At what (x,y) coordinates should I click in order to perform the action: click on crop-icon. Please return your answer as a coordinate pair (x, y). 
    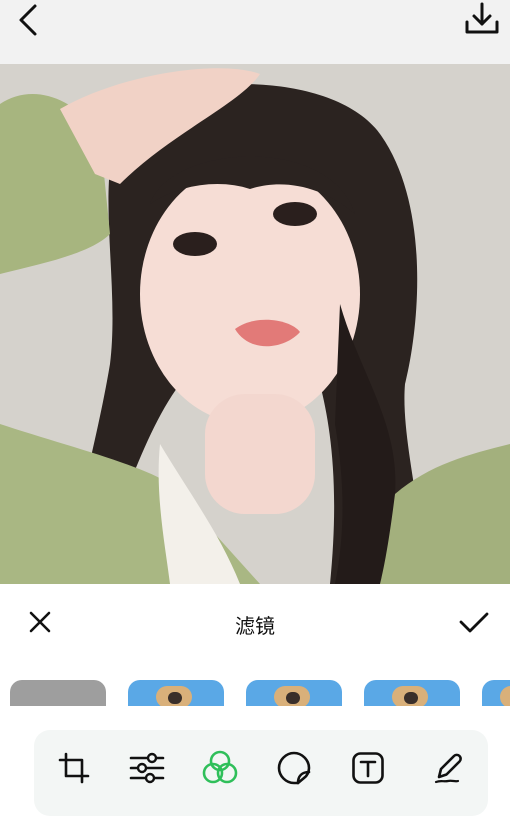
    Looking at the image, I should click on (74, 768).